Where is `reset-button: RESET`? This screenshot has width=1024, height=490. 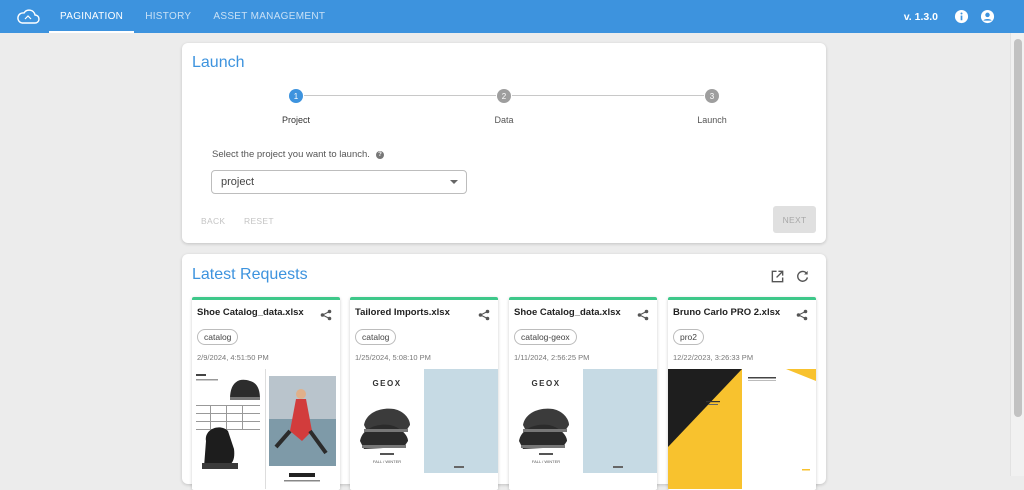
reset-button: RESET is located at coordinates (259, 221).